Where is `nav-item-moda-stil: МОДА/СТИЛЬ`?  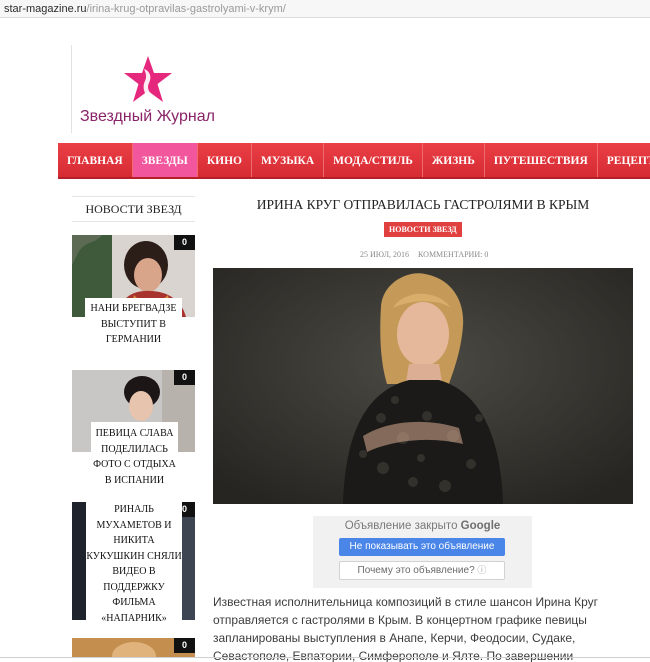 nav-item-moda-stil: МОДА/СТИЛЬ is located at coordinates (373, 160).